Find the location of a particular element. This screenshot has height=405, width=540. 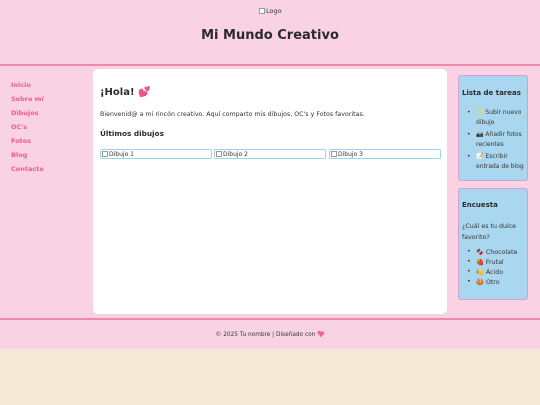

nav-item-blog: Blog is located at coordinates (19, 155).